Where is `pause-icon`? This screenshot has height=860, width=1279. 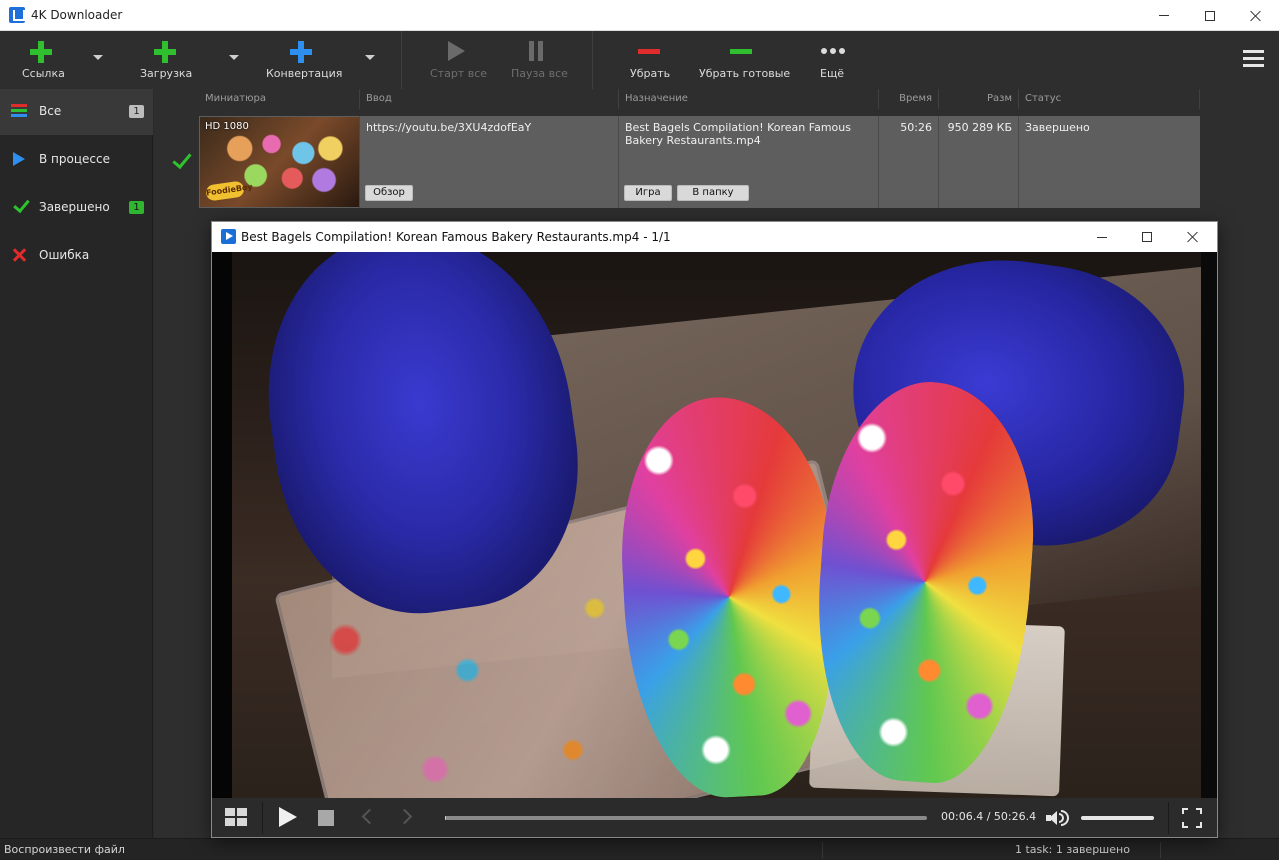
pause-icon is located at coordinates (536, 51).